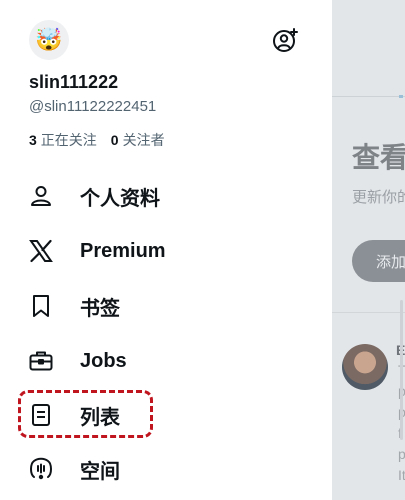 Image resolution: width=405 pixels, height=500 pixels. I want to click on following-link: 3 正在关注, so click(63, 140).